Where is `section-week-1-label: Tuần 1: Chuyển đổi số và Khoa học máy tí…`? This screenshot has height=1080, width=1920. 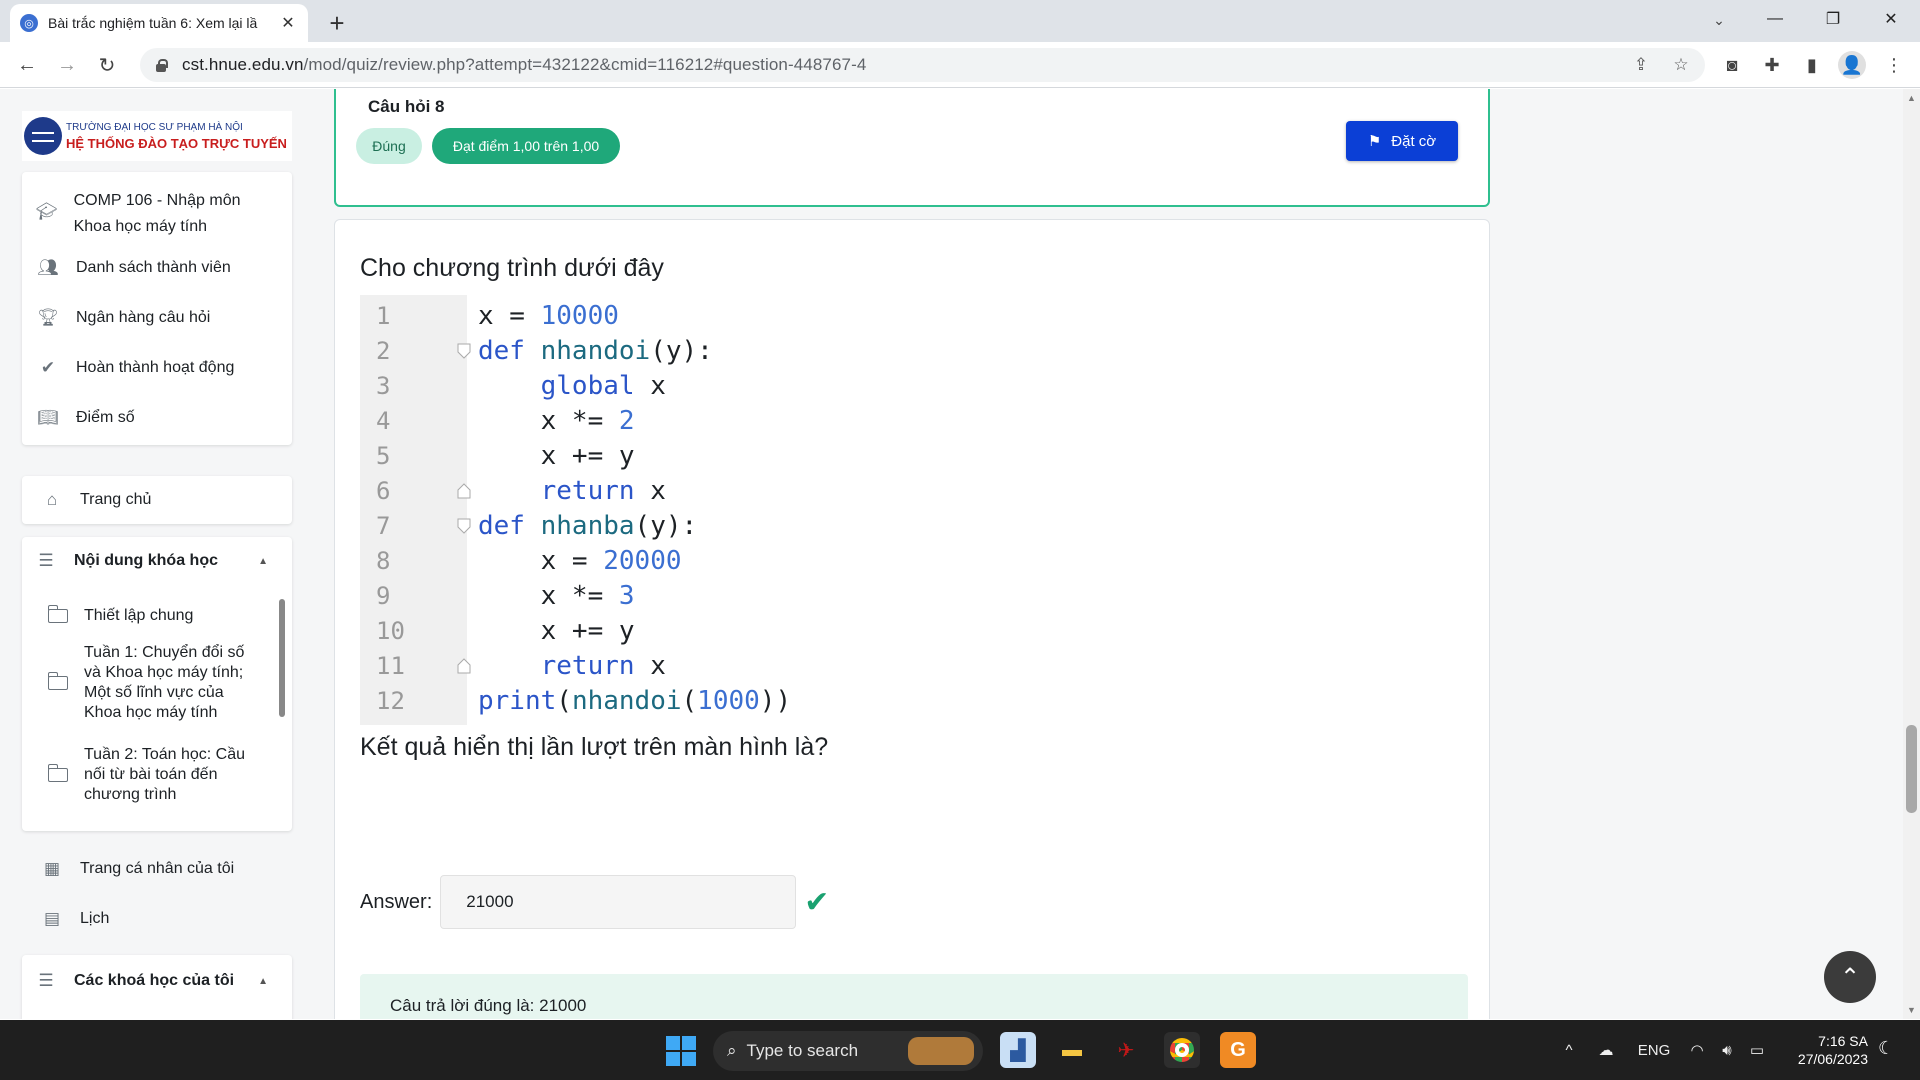 section-week-1-label: Tuần 1: Chuyển đổi số và Khoa học máy tí… is located at coordinates (164, 682).